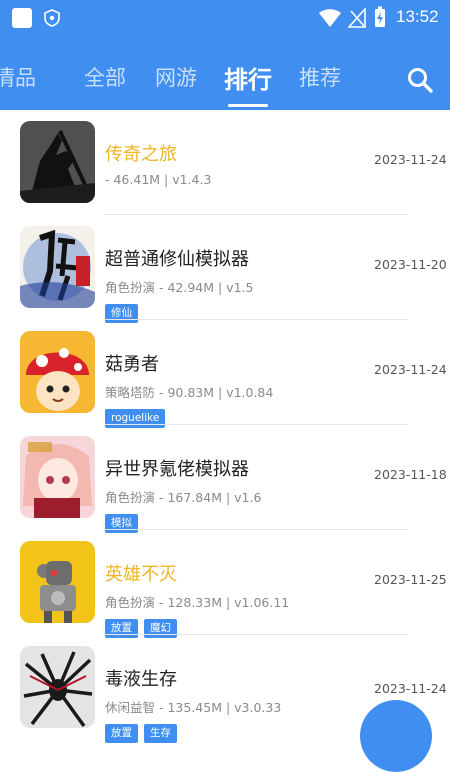  What do you see at coordinates (141, 574) in the screenshot?
I see `game-name: 英雄不灭` at bounding box center [141, 574].